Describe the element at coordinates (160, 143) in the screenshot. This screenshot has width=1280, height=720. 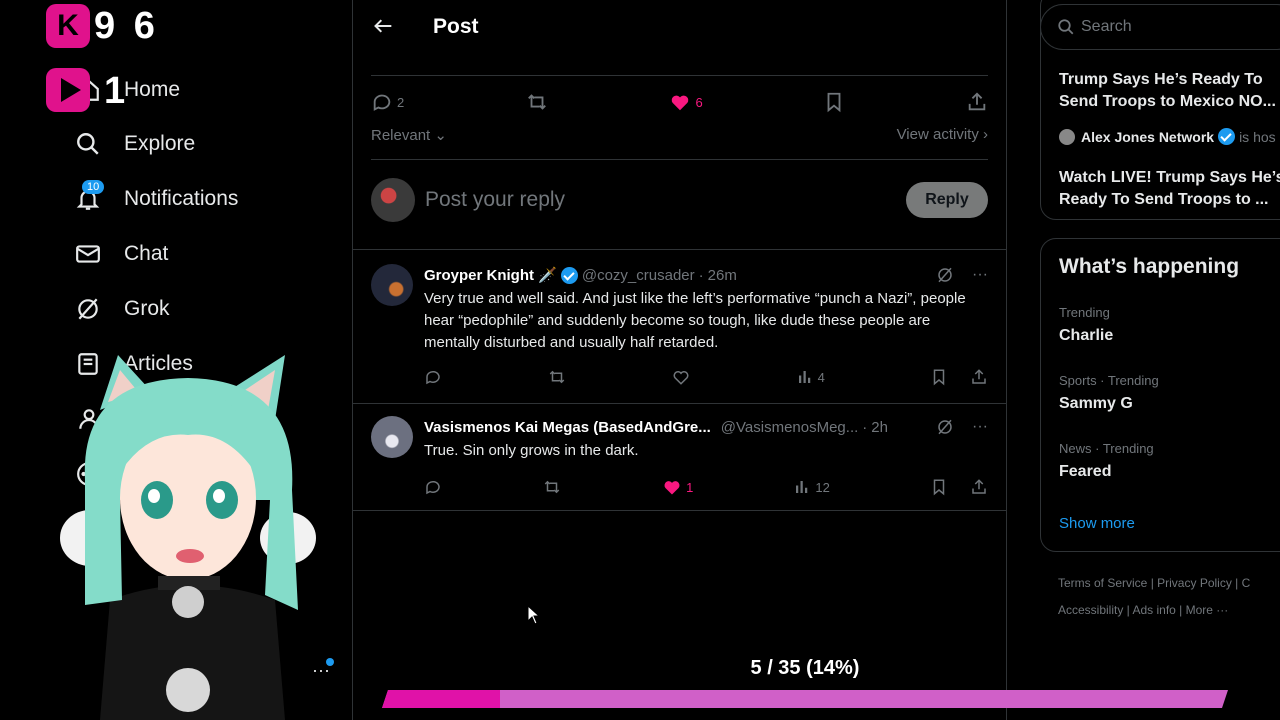
I see `nav-explore-label: Explore` at that location.